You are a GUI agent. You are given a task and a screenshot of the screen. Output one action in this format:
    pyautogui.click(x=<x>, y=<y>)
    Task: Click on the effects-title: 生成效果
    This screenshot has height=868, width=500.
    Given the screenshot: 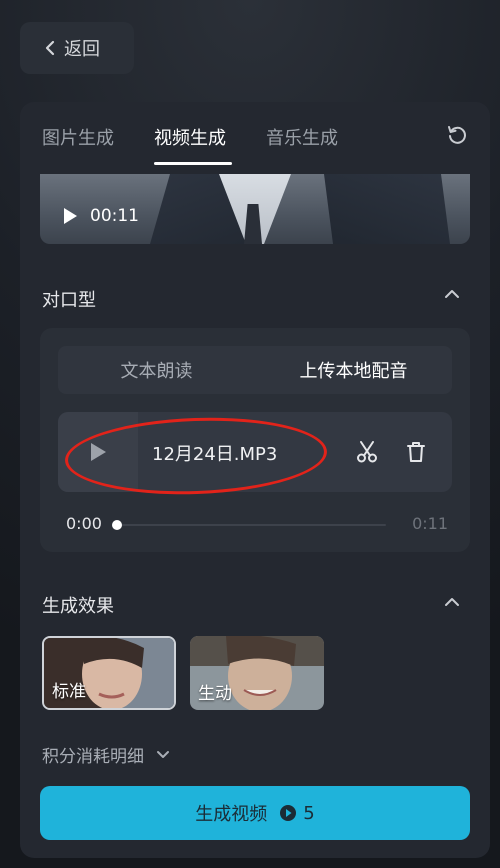 What is the action you would take?
    pyautogui.click(x=78, y=606)
    